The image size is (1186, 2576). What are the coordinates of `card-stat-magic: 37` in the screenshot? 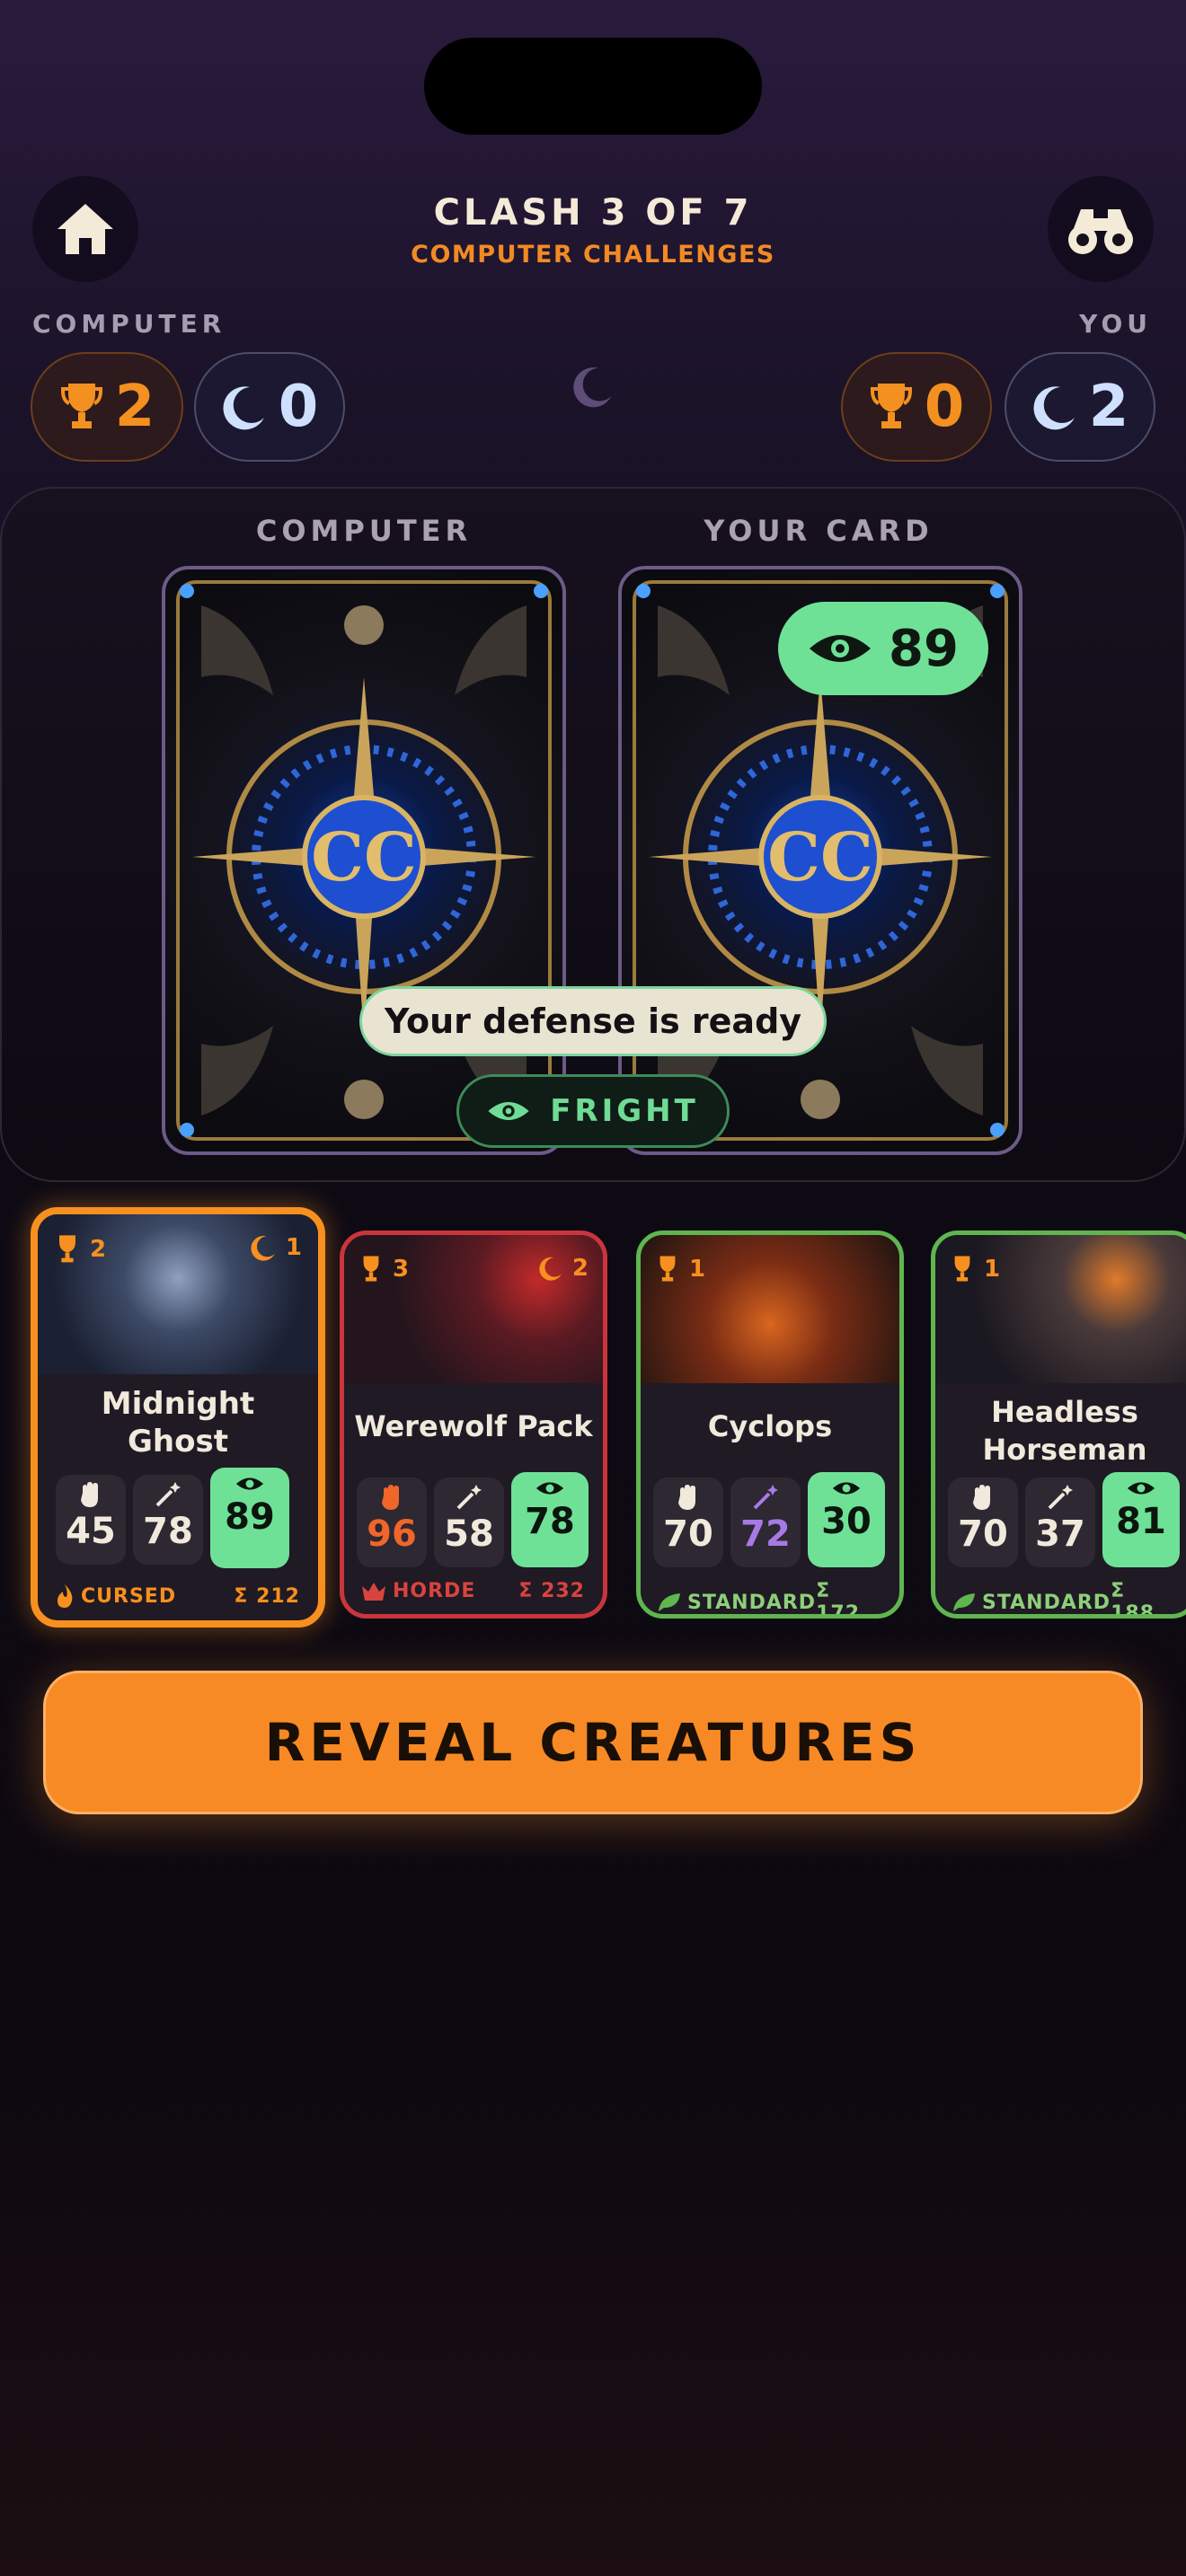 It's located at (1060, 1522).